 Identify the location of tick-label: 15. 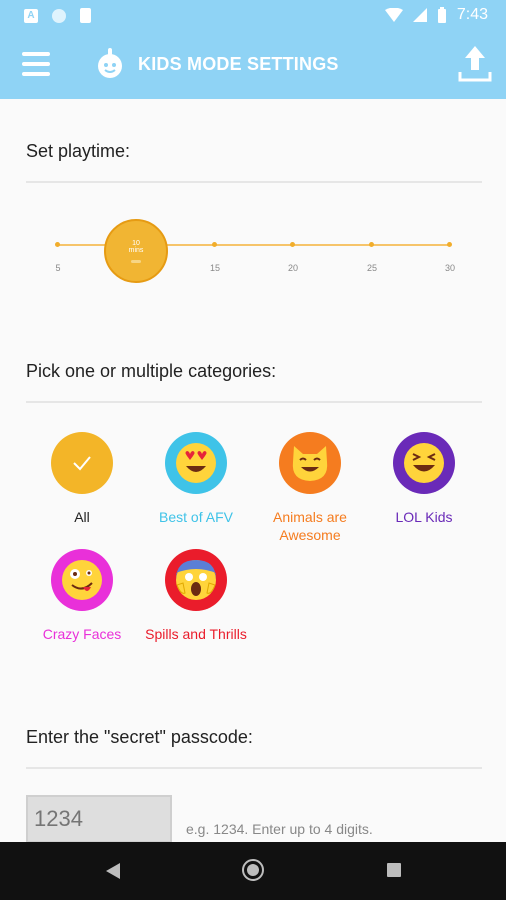
(214, 268).